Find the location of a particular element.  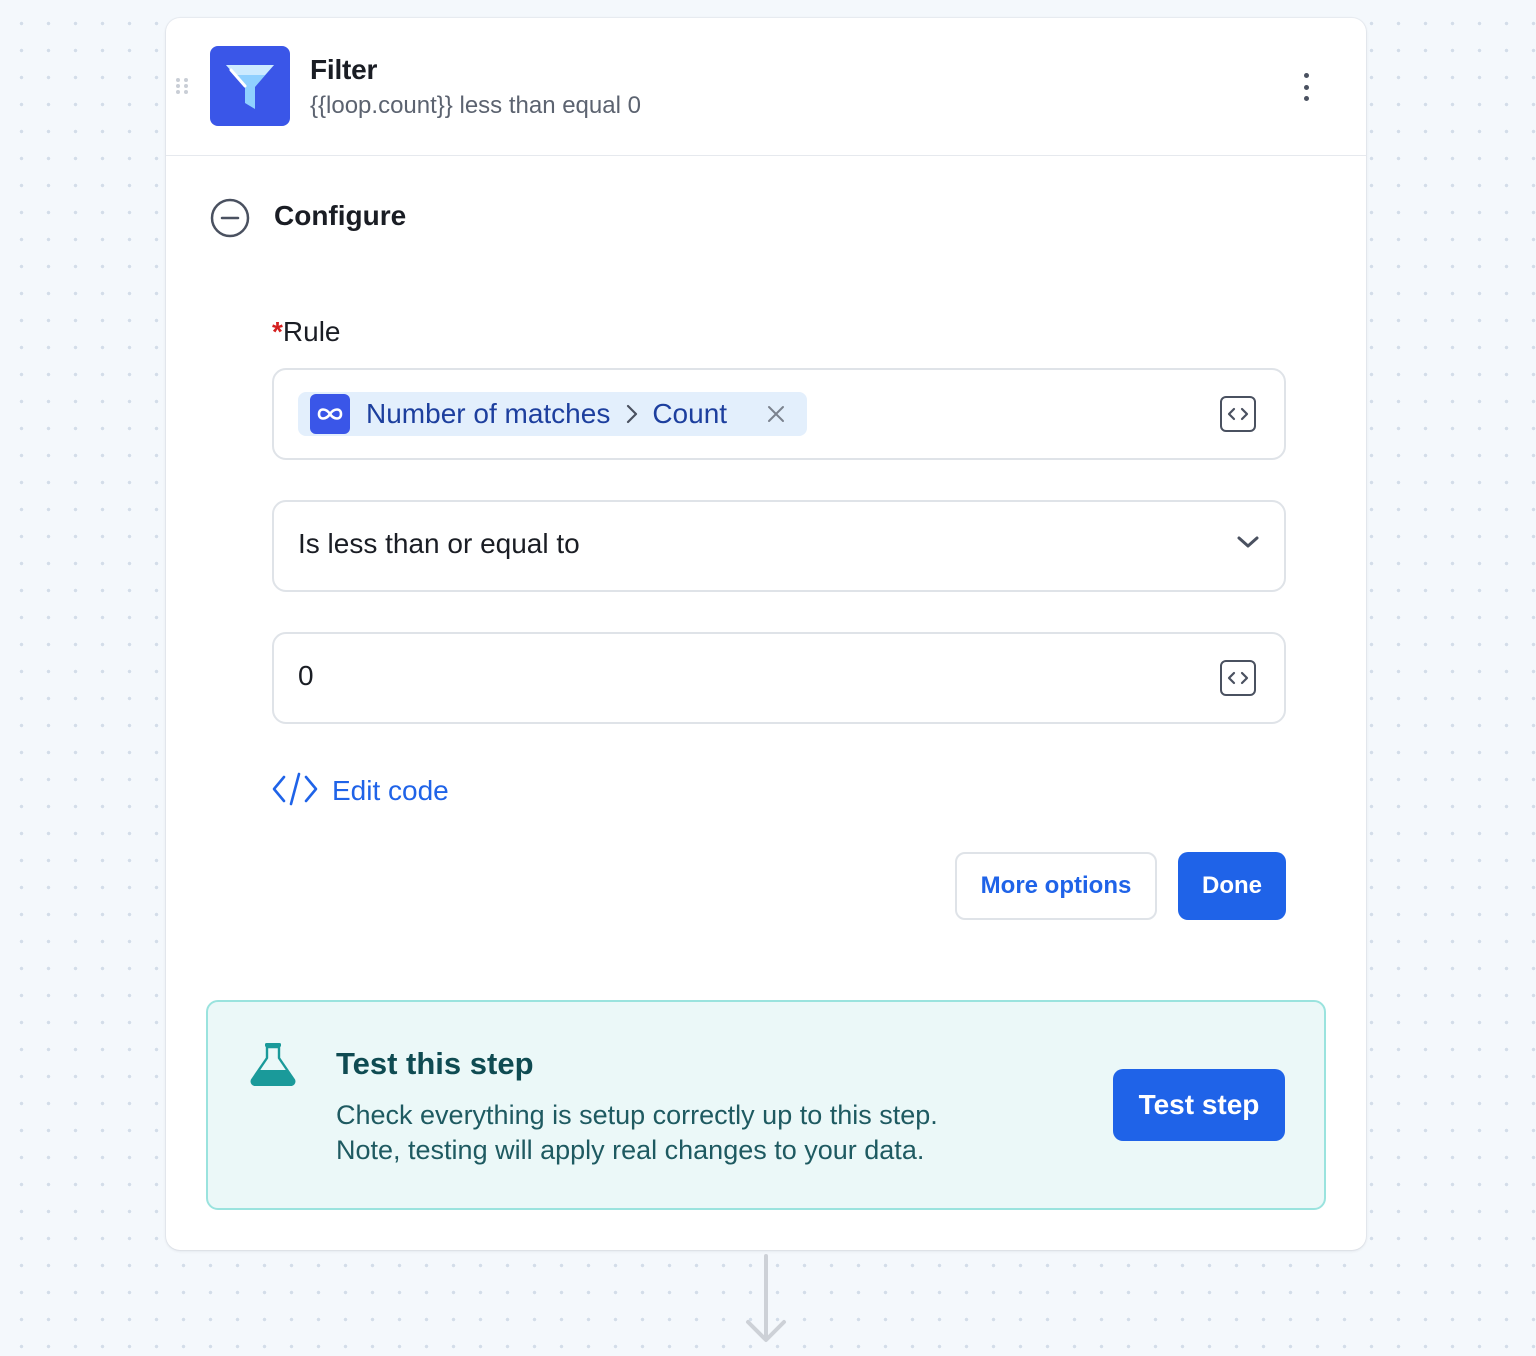

rule-label: *Rule is located at coordinates (306, 332).